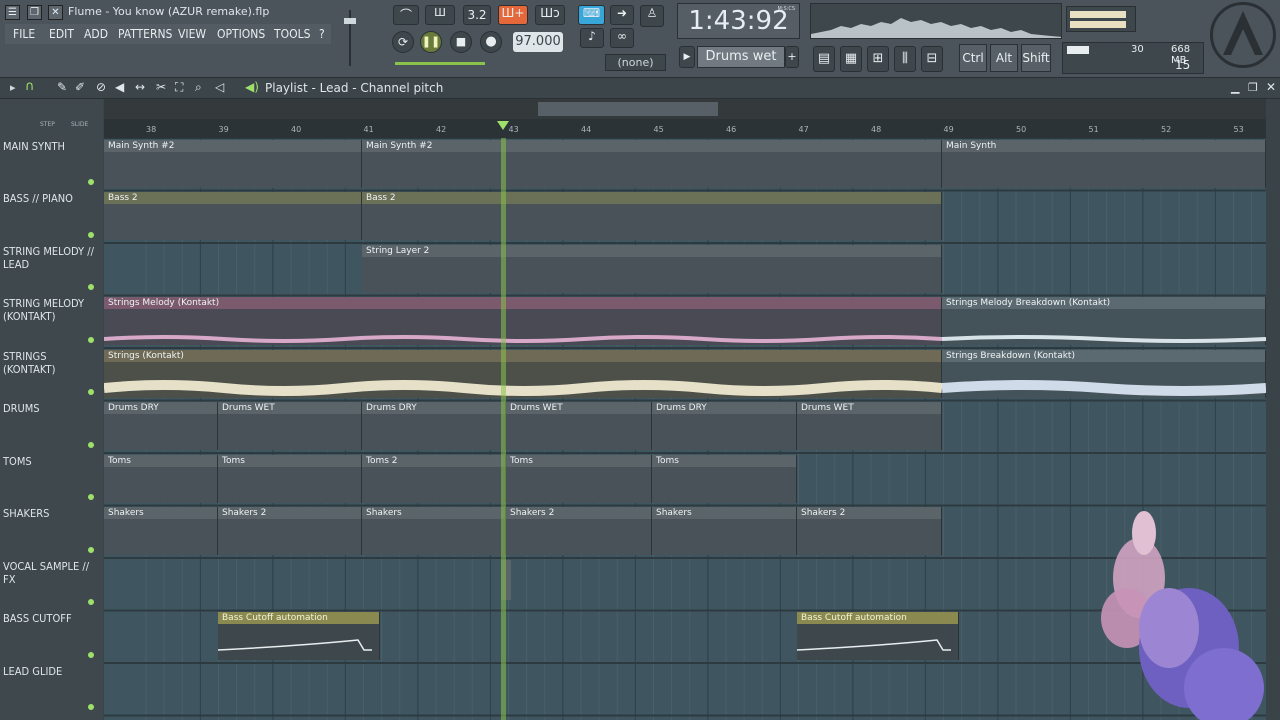  I want to click on menu-patterns: PATTERNS, so click(145, 34).